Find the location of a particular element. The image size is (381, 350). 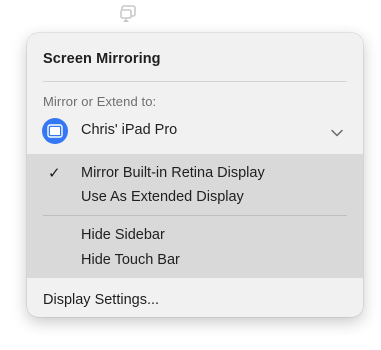

option-label: Mirror Built-in Retina Display is located at coordinates (173, 173).